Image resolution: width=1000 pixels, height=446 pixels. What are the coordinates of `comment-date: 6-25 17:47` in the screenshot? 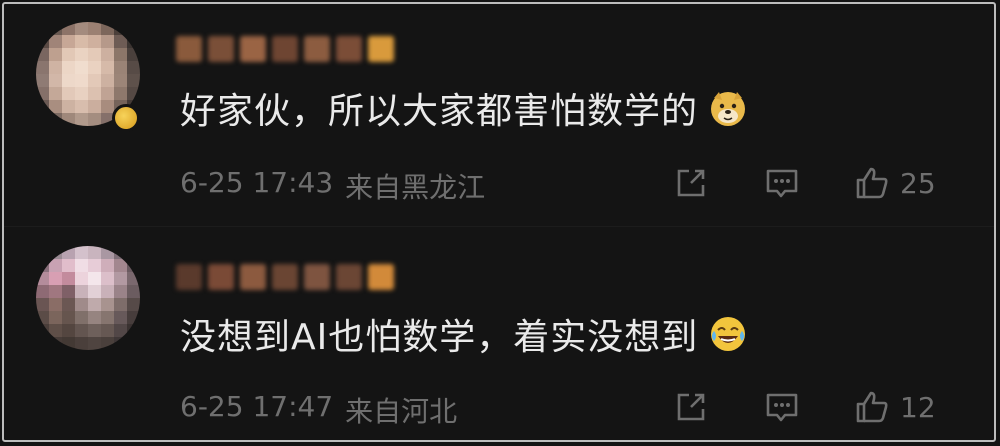 It's located at (257, 406).